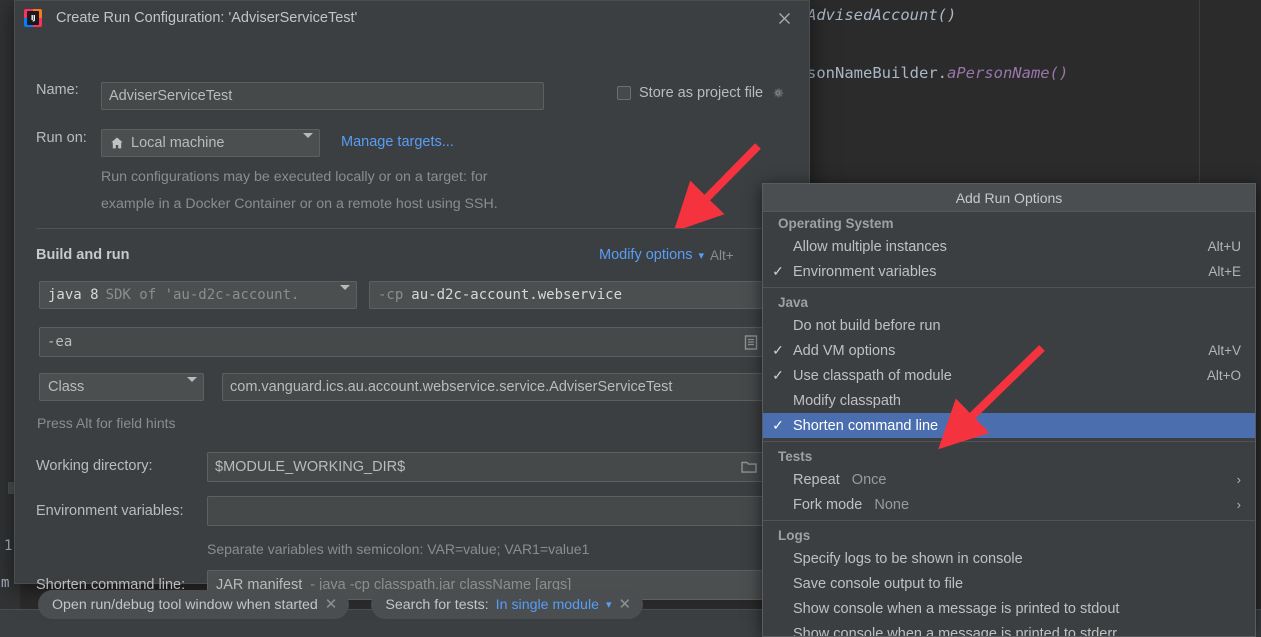  I want to click on document-icon, so click(751, 342).